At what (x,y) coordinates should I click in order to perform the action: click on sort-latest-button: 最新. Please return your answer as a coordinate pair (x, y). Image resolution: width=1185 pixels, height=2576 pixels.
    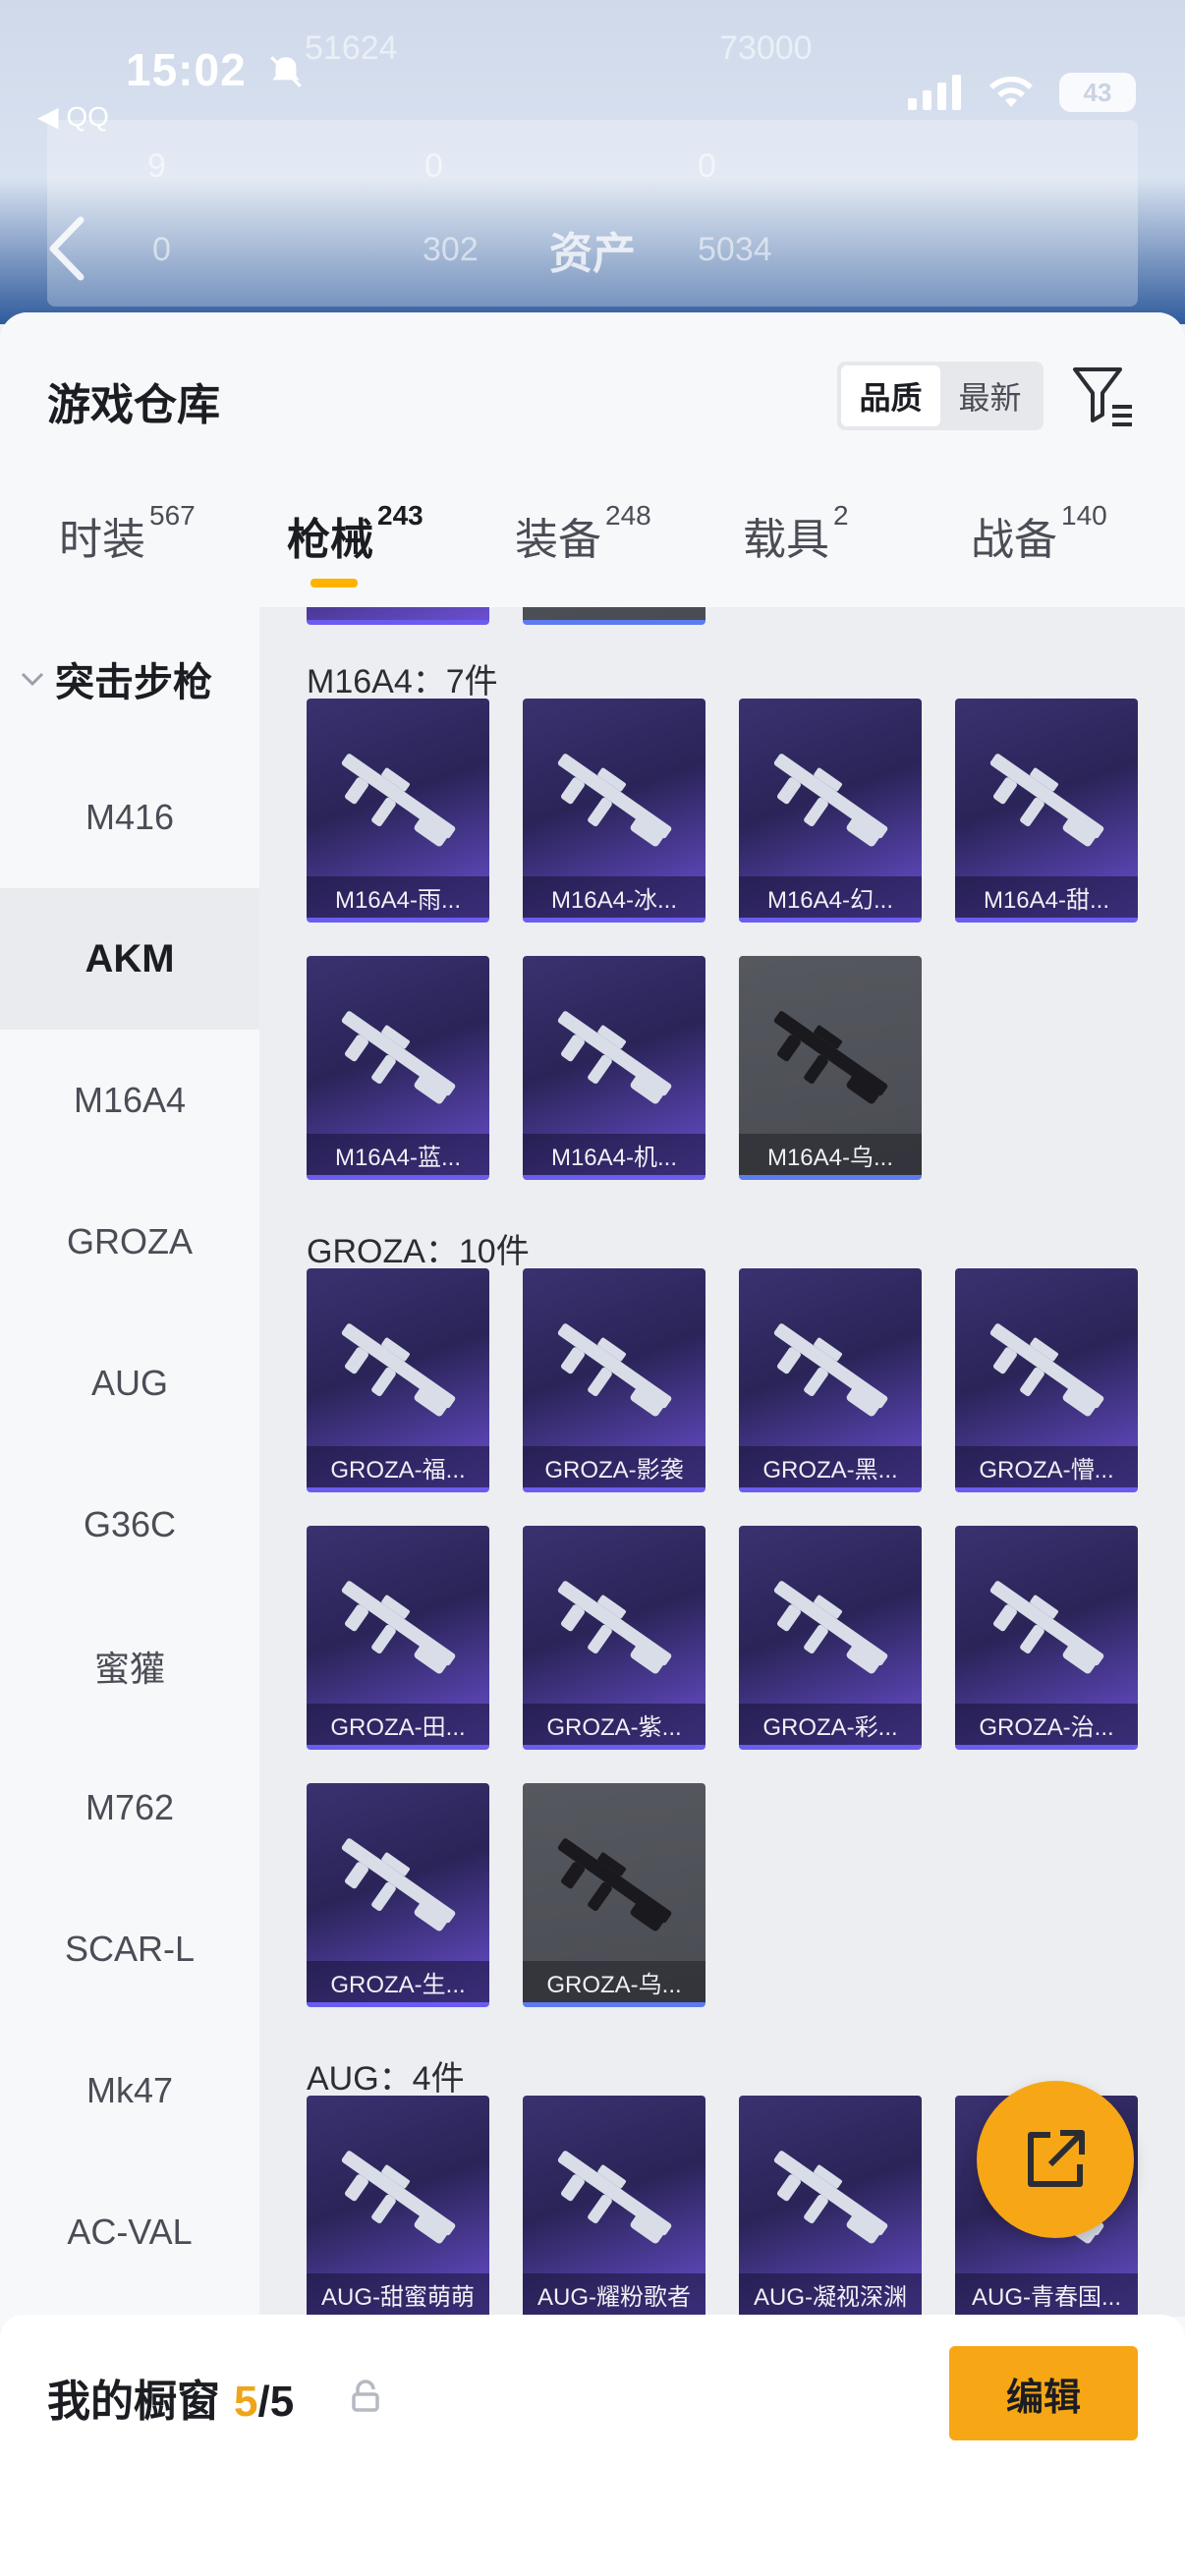
    Looking at the image, I should click on (990, 395).